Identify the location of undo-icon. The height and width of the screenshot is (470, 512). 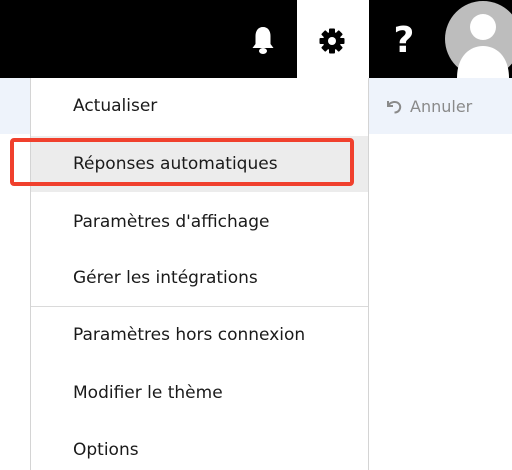
(394, 107).